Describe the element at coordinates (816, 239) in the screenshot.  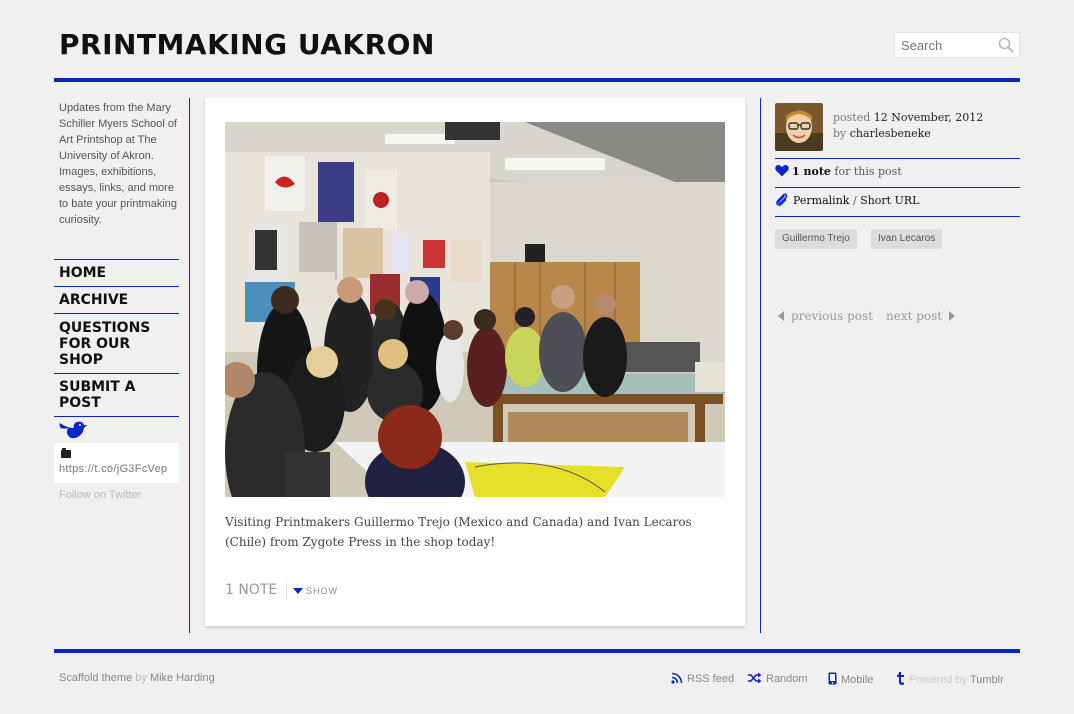
I see `tag-guillermo-trejo: Guillermo Trejo` at that location.